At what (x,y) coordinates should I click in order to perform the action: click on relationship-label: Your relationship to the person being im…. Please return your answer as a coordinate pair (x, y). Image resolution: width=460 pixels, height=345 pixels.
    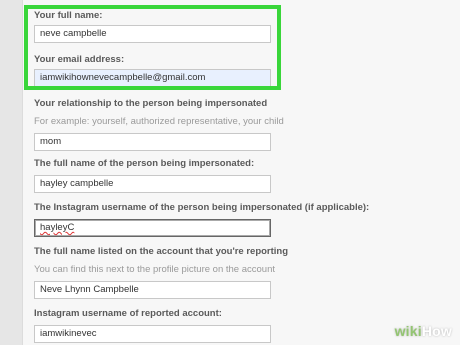
    Looking at the image, I should click on (151, 103).